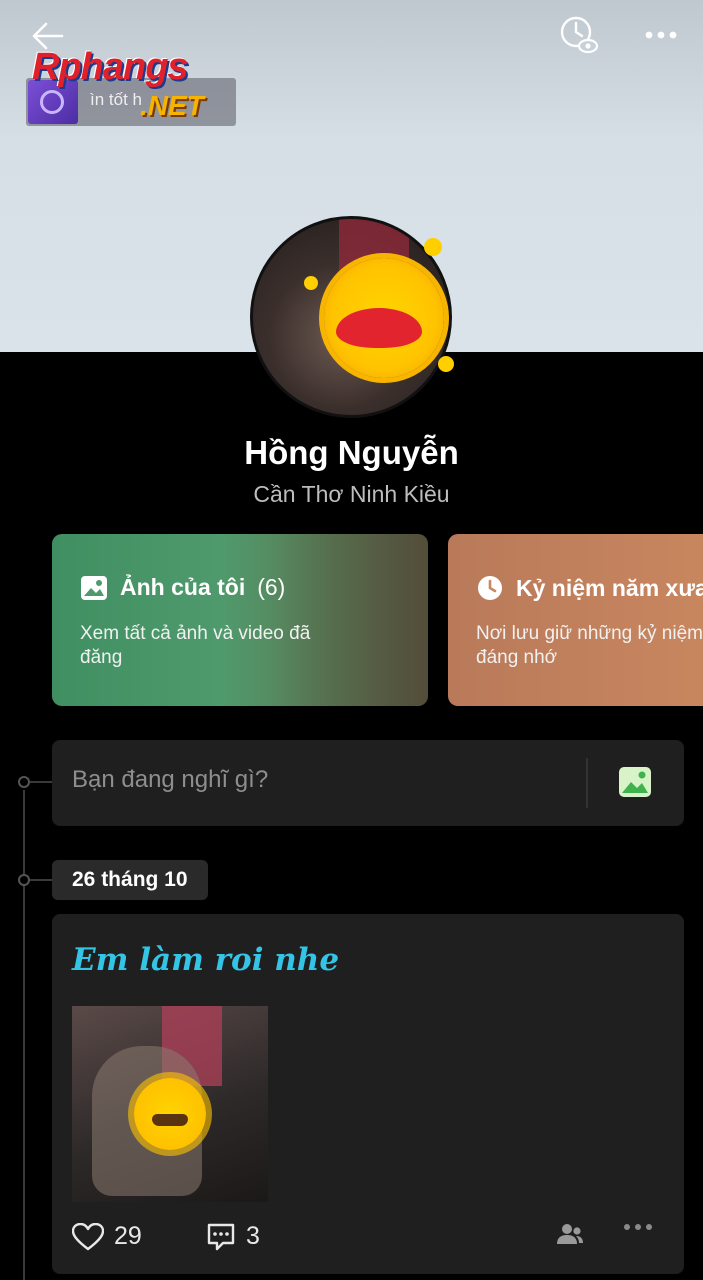 Image resolution: width=703 pixels, height=1280 pixels. Describe the element at coordinates (368, 783) in the screenshot. I see `post-composer: Bạn đang nghĩ gì?` at that location.